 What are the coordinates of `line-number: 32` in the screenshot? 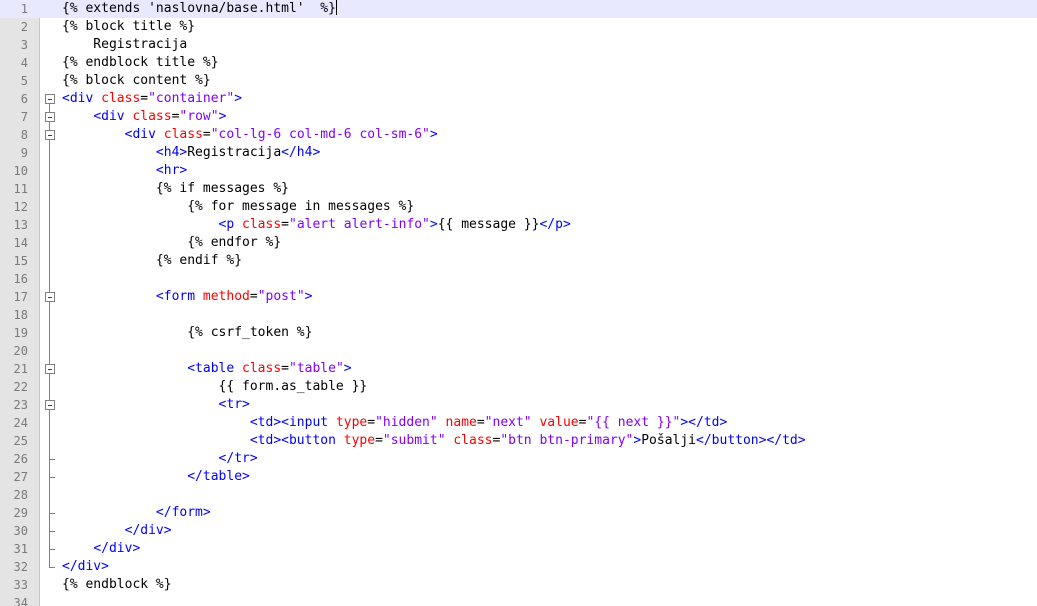 It's located at (20, 567).